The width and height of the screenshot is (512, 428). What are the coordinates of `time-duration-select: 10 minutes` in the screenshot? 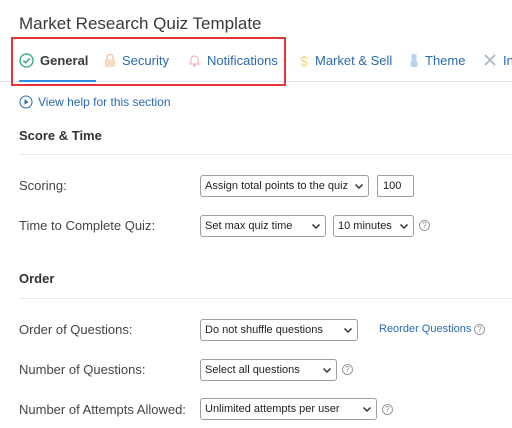 It's located at (373, 226).